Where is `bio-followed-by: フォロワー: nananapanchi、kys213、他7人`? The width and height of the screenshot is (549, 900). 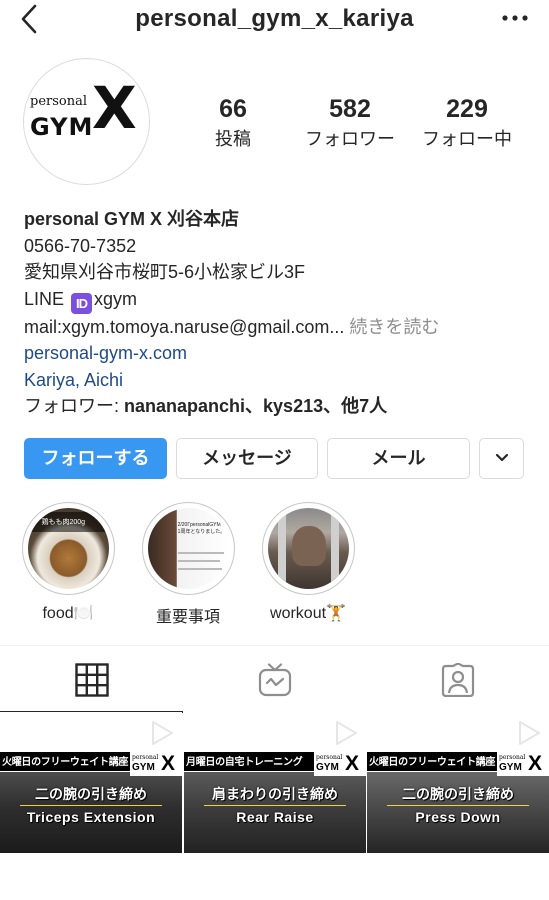 bio-followed-by: フォロワー: nananapanchi、kys213、他7人 is located at coordinates (284, 406).